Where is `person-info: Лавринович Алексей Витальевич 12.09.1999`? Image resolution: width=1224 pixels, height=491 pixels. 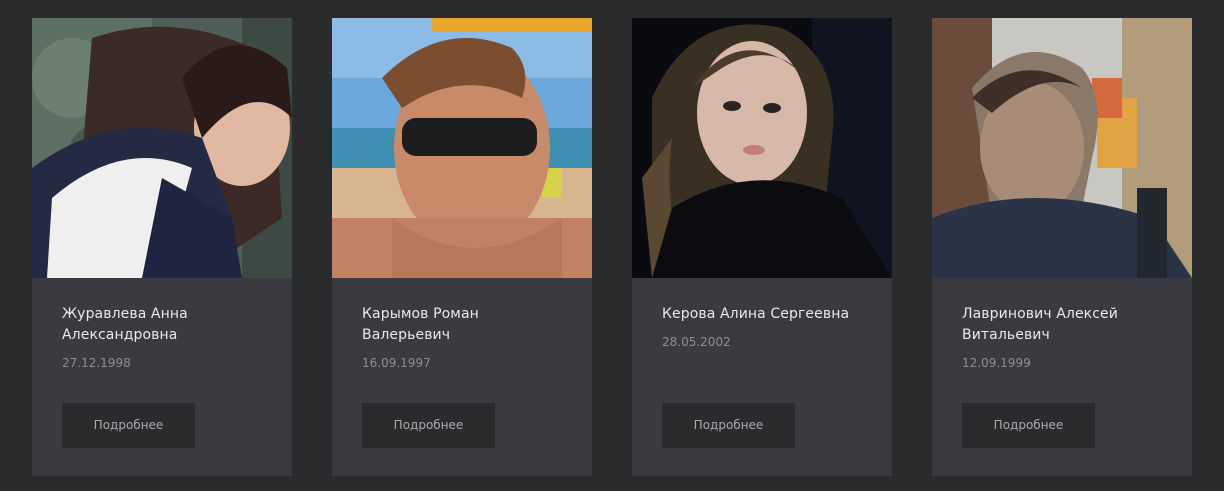 person-info: Лавринович Алексей Витальевич 12.09.1999 is located at coordinates (1062, 324).